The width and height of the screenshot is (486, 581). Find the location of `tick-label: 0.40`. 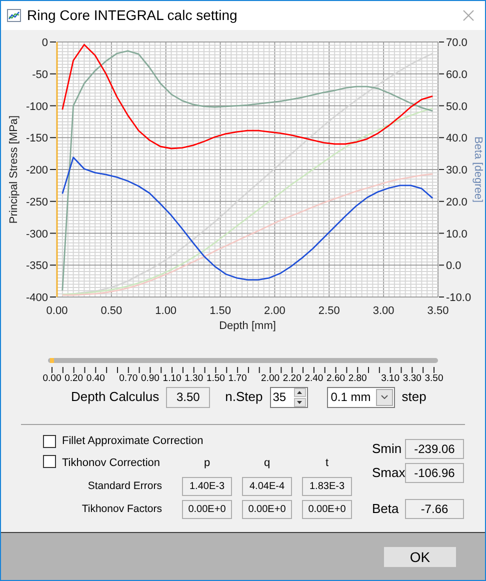

tick-label: 0.40 is located at coordinates (95, 378).